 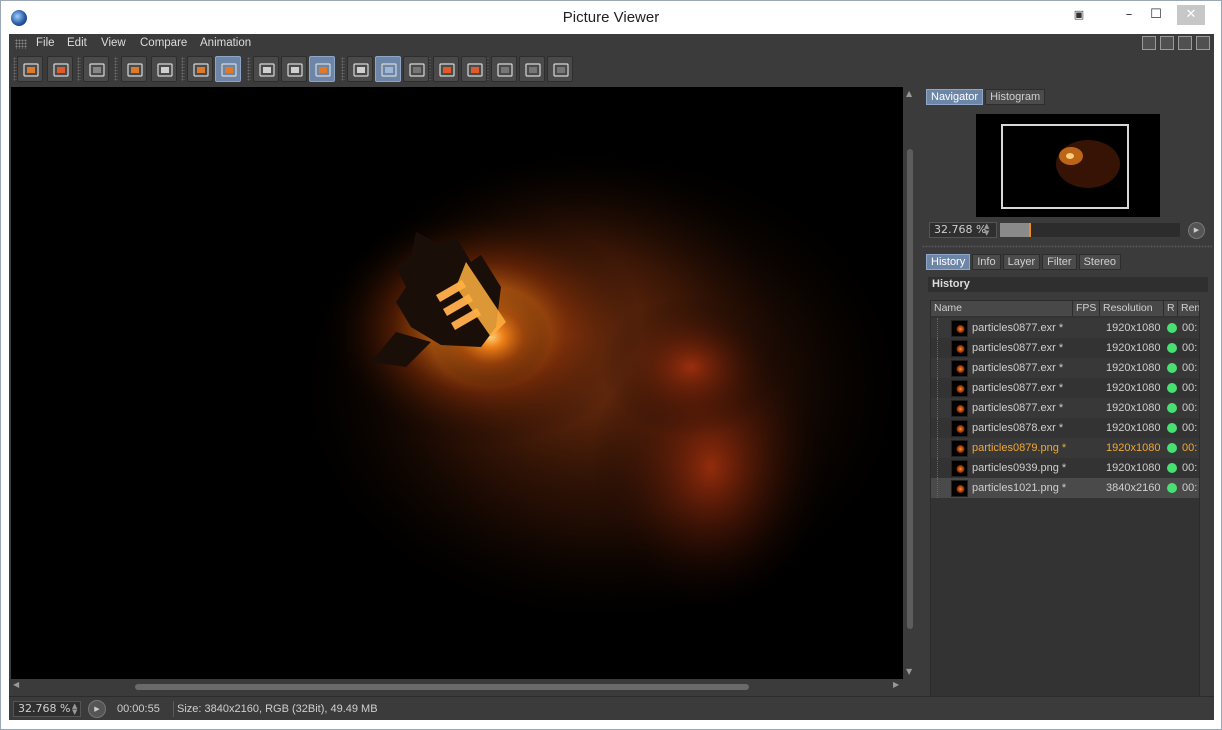 What do you see at coordinates (416, 69) in the screenshot?
I see `ab-swap-button` at bounding box center [416, 69].